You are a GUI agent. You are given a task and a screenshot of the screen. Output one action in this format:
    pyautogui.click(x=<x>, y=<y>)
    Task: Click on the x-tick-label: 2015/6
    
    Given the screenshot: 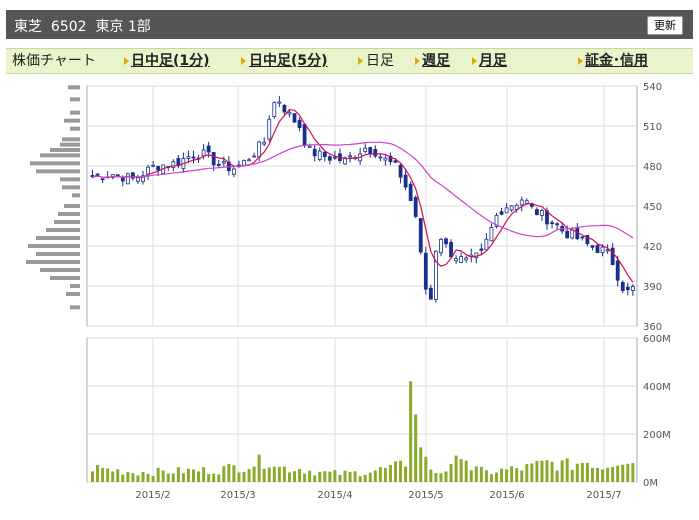 What is the action you would take?
    pyautogui.click(x=506, y=495)
    